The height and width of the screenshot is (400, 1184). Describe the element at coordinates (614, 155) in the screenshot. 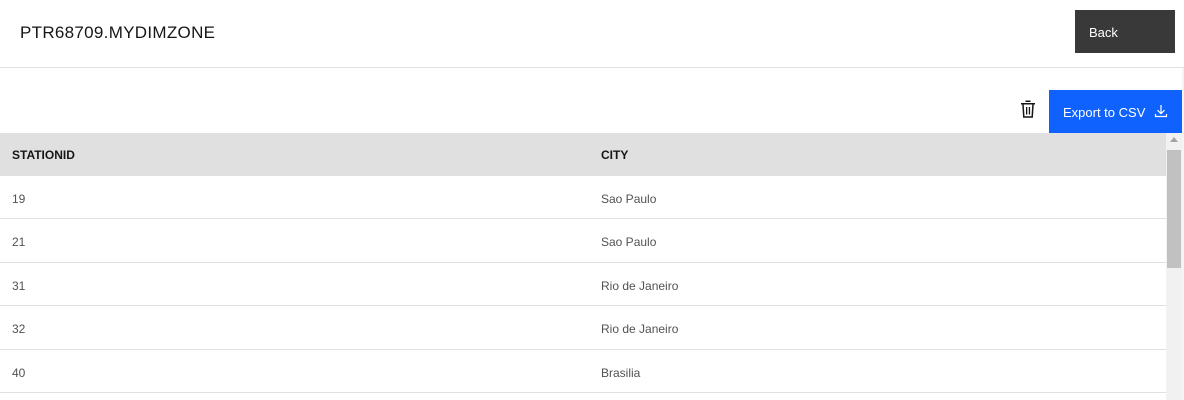

I see `column-header-city: CITY` at that location.